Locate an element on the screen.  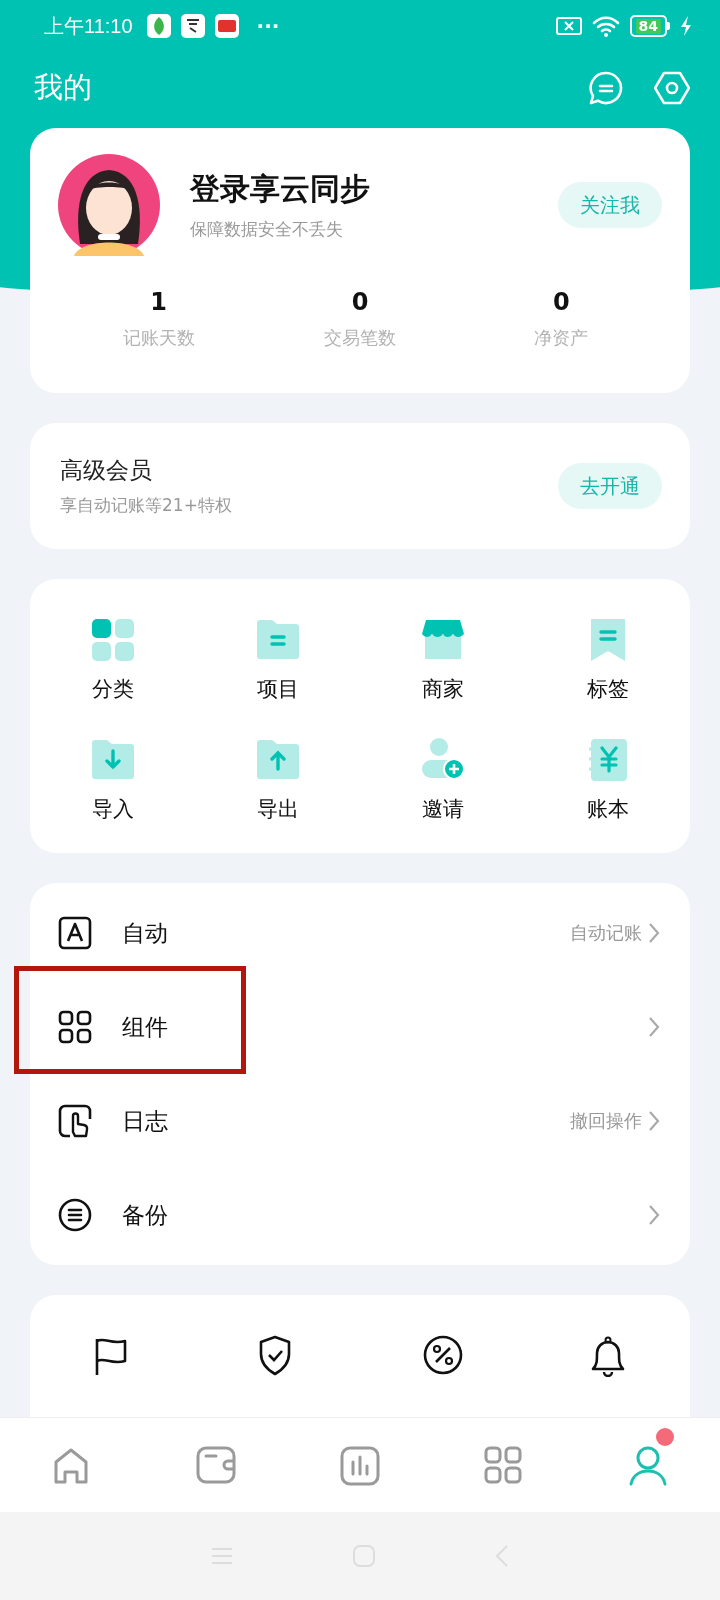
login-subtitle: 保障数据安全不丢失 is located at coordinates (267, 229).